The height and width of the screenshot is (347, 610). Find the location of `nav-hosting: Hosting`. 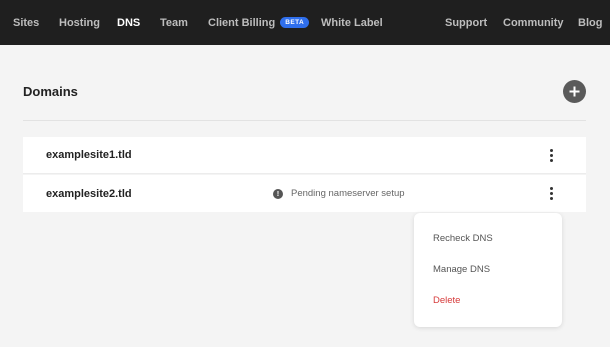

nav-hosting: Hosting is located at coordinates (79, 22).